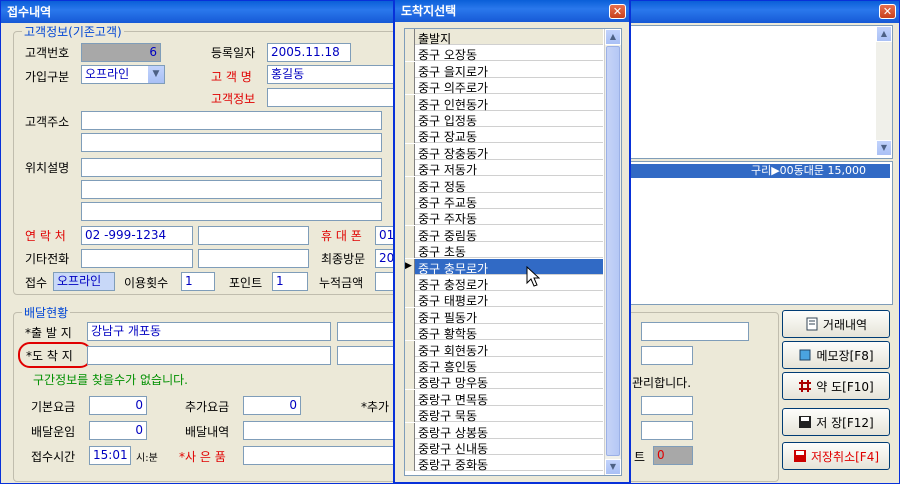 The height and width of the screenshot is (484, 900). What do you see at coordinates (884, 91) in the screenshot?
I see `memo-scrollbar: ▲ ▼` at bounding box center [884, 91].